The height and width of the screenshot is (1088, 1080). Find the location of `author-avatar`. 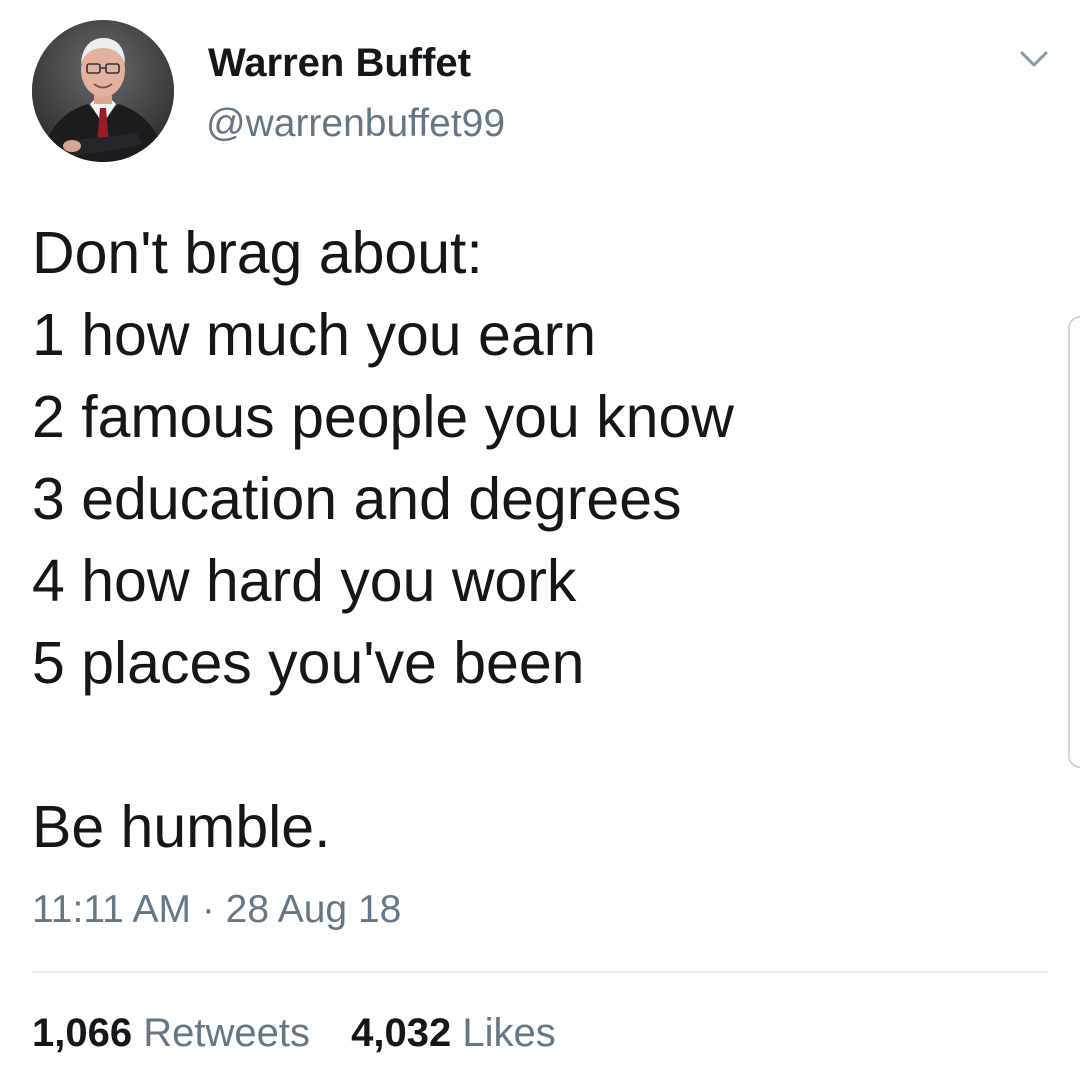

author-avatar is located at coordinates (103, 91).